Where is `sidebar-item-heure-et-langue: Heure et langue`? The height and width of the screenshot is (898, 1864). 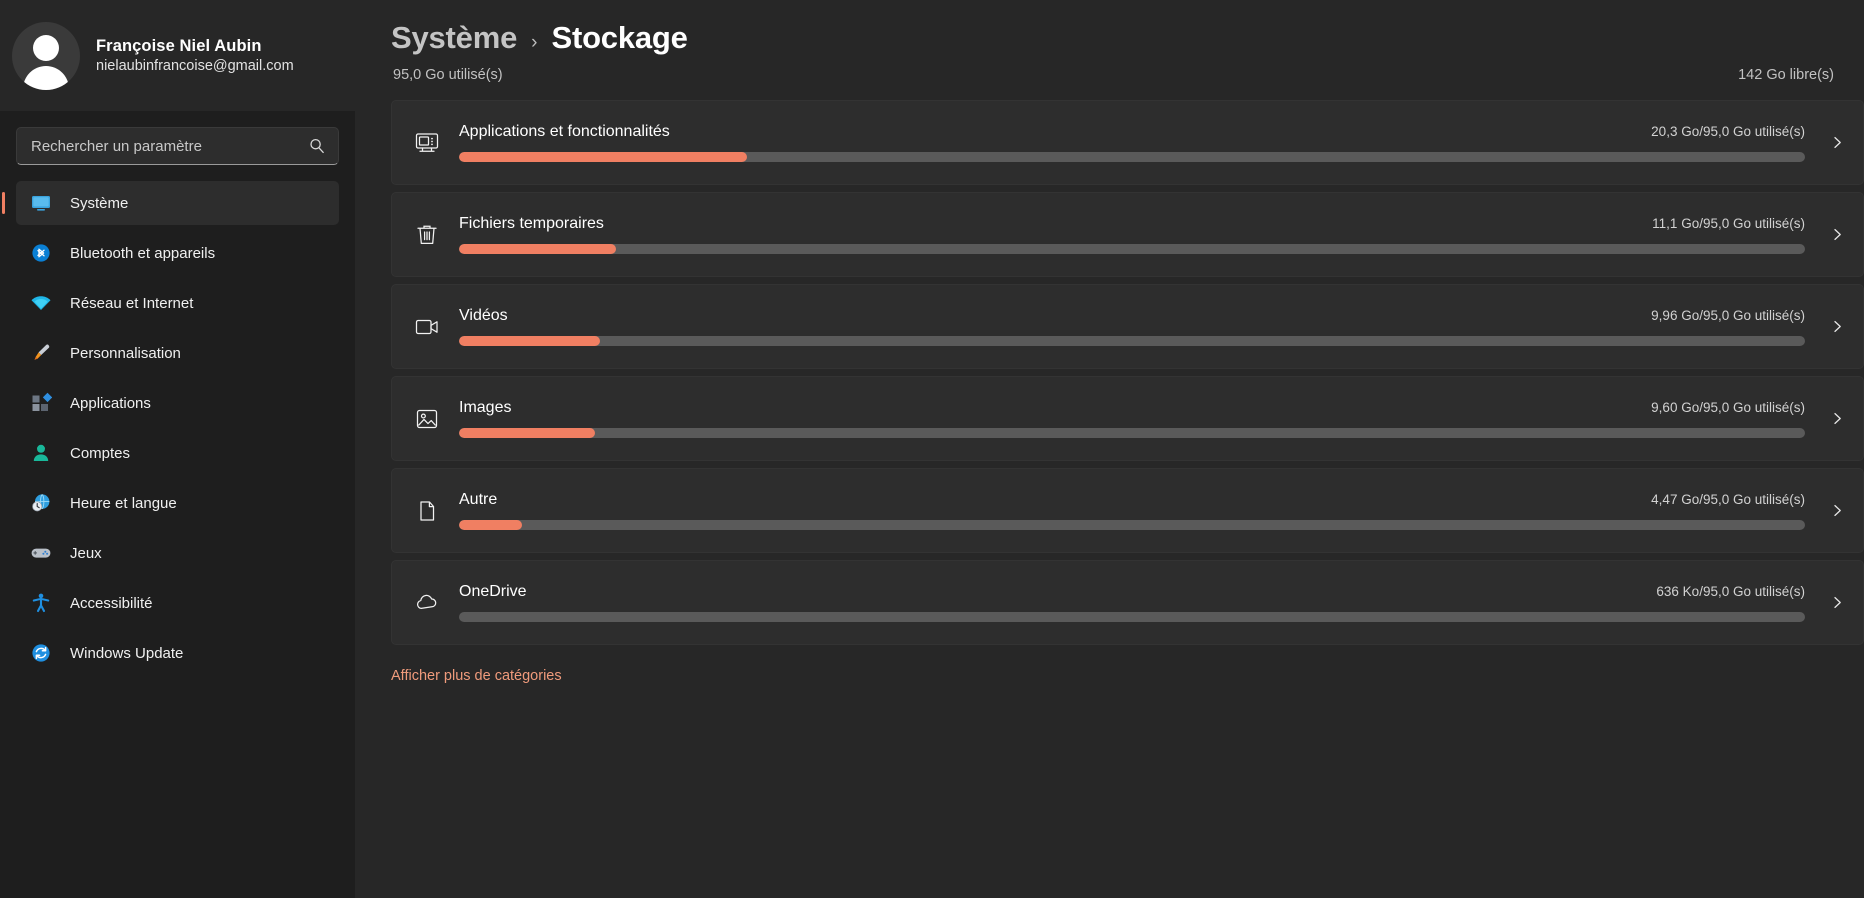 sidebar-item-heure-et-langue: Heure et langue is located at coordinates (177, 503).